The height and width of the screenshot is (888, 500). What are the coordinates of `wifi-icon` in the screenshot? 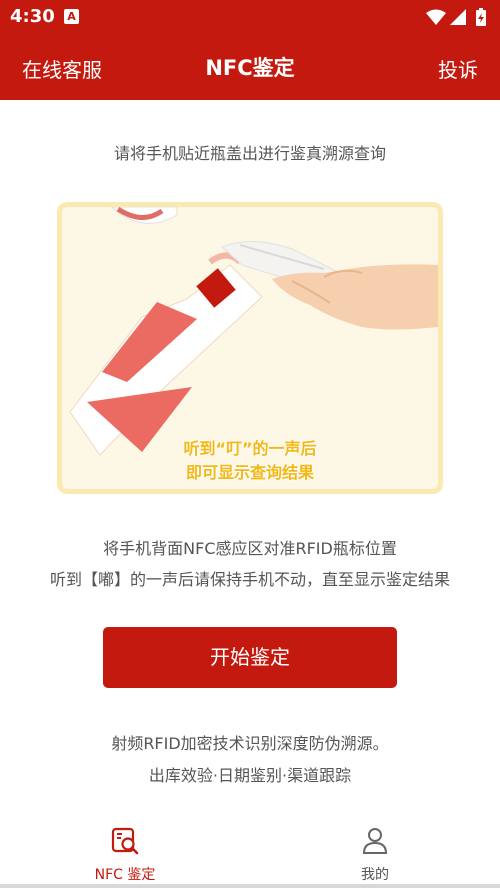 It's located at (436, 17).